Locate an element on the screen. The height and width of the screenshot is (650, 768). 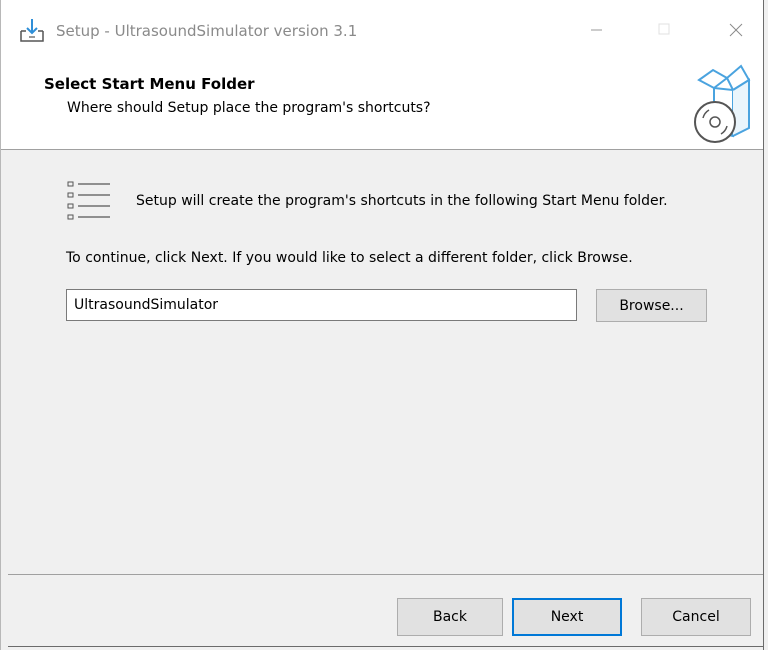
title-bar: Setup - UltrasoundSimulator version 3.1 is located at coordinates (382, 31).